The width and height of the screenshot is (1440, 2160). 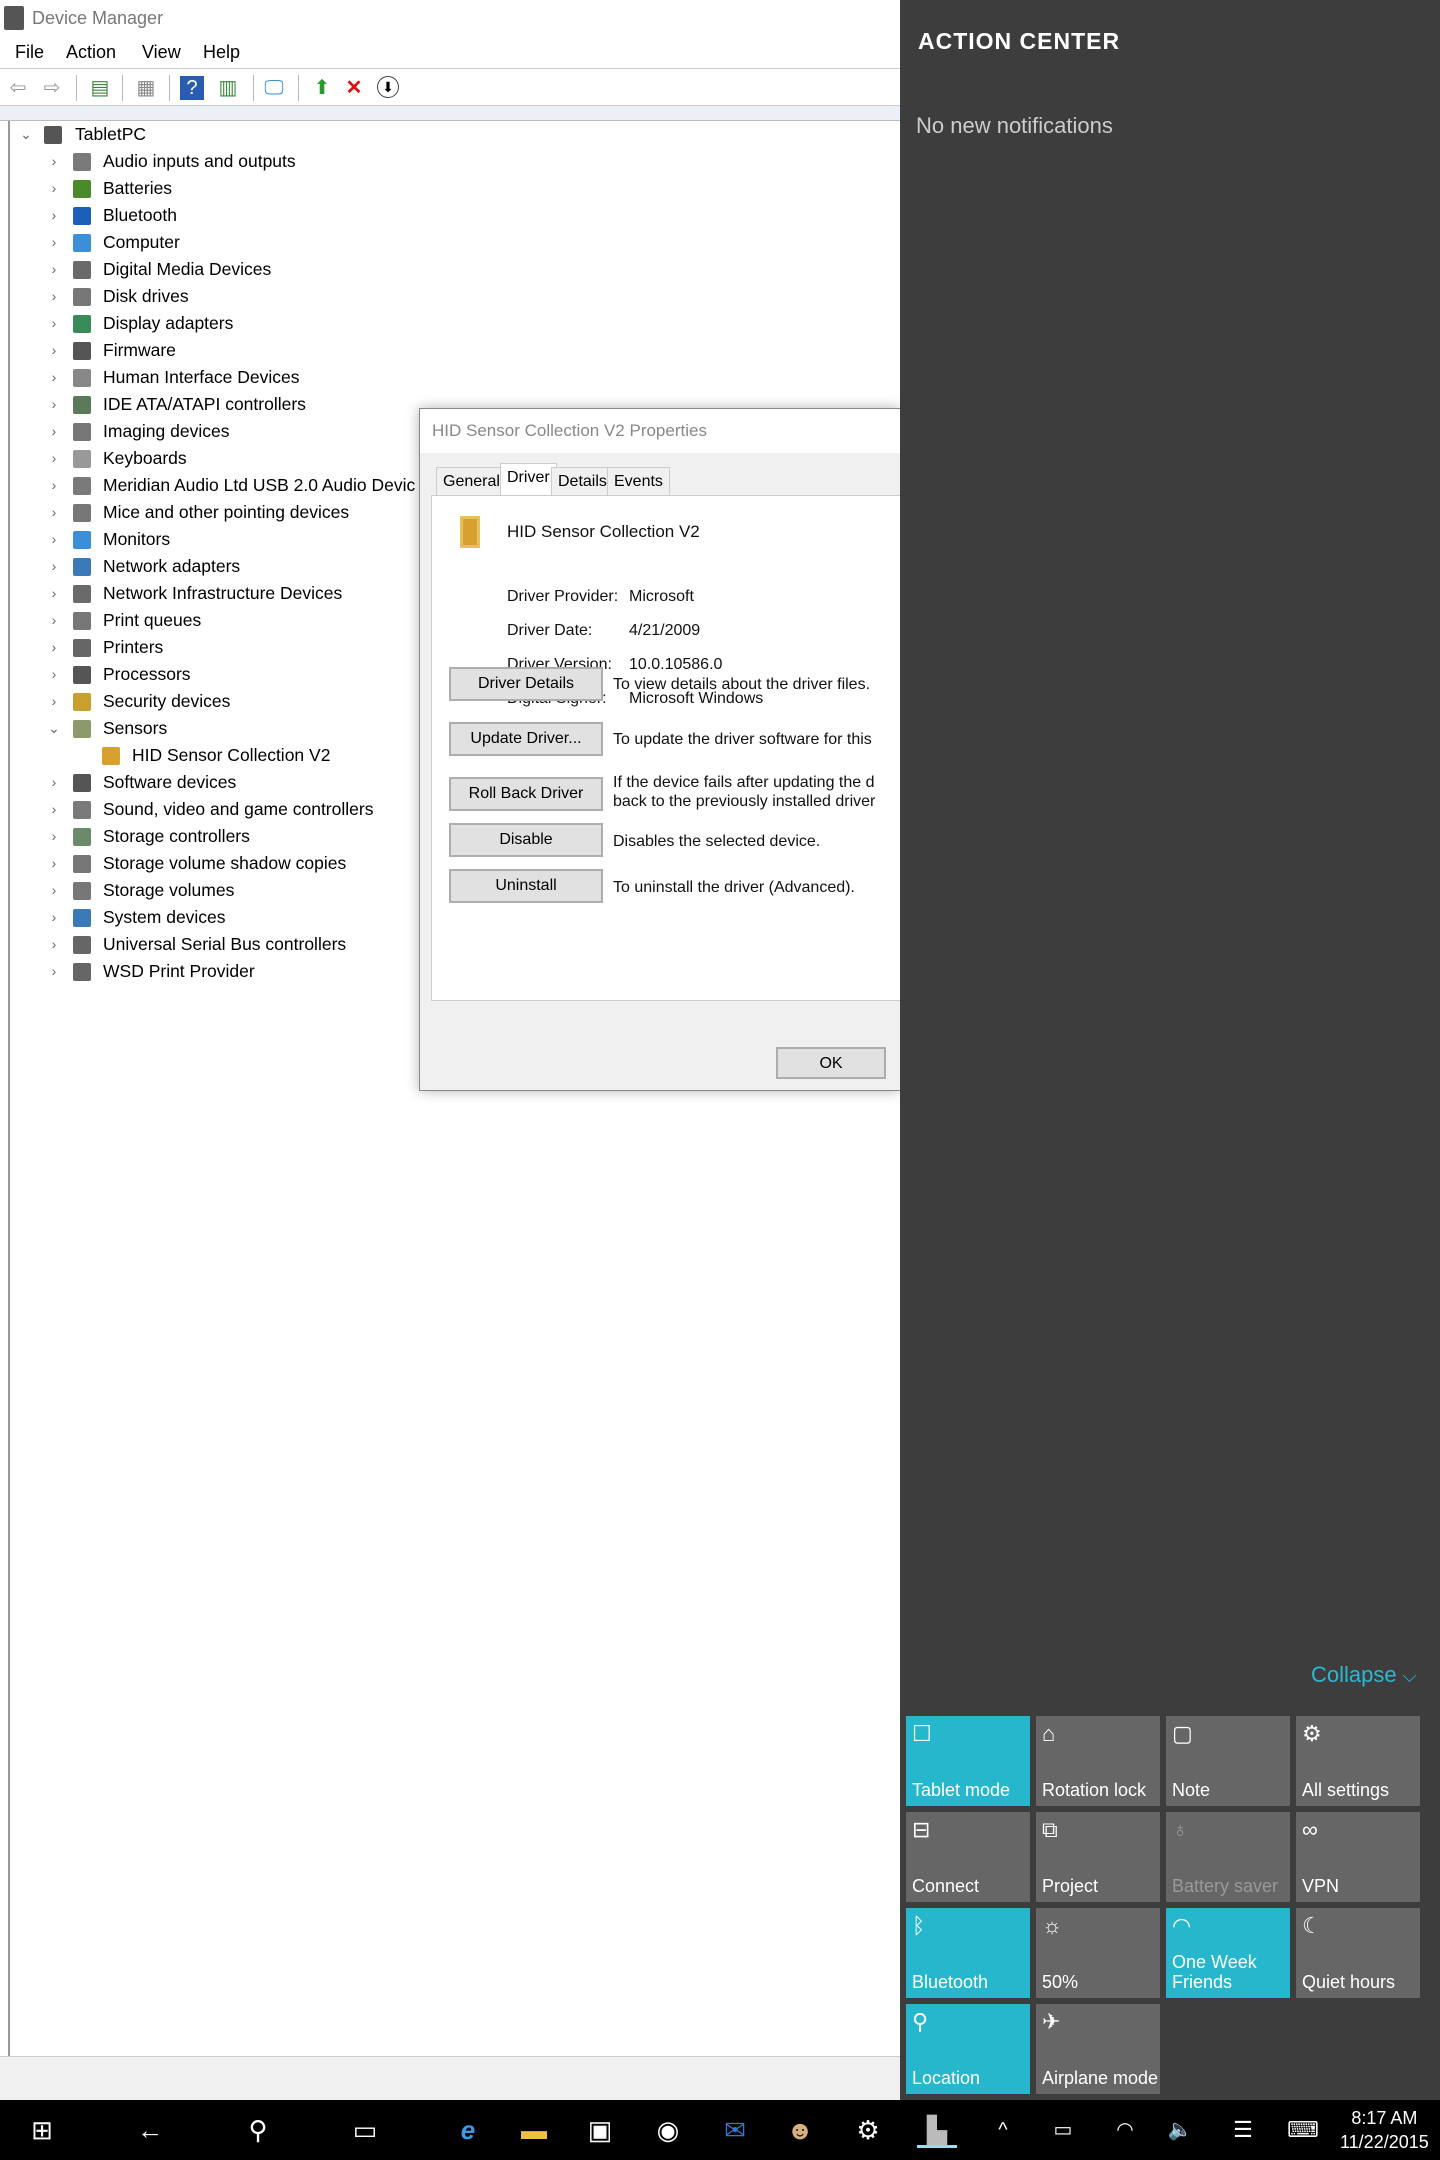 I want to click on battery-icon: ▭, so click(x=1063, y=2130).